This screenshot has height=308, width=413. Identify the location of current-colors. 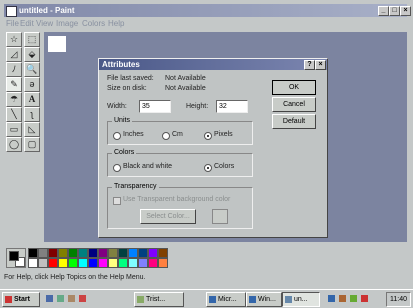
(16, 258).